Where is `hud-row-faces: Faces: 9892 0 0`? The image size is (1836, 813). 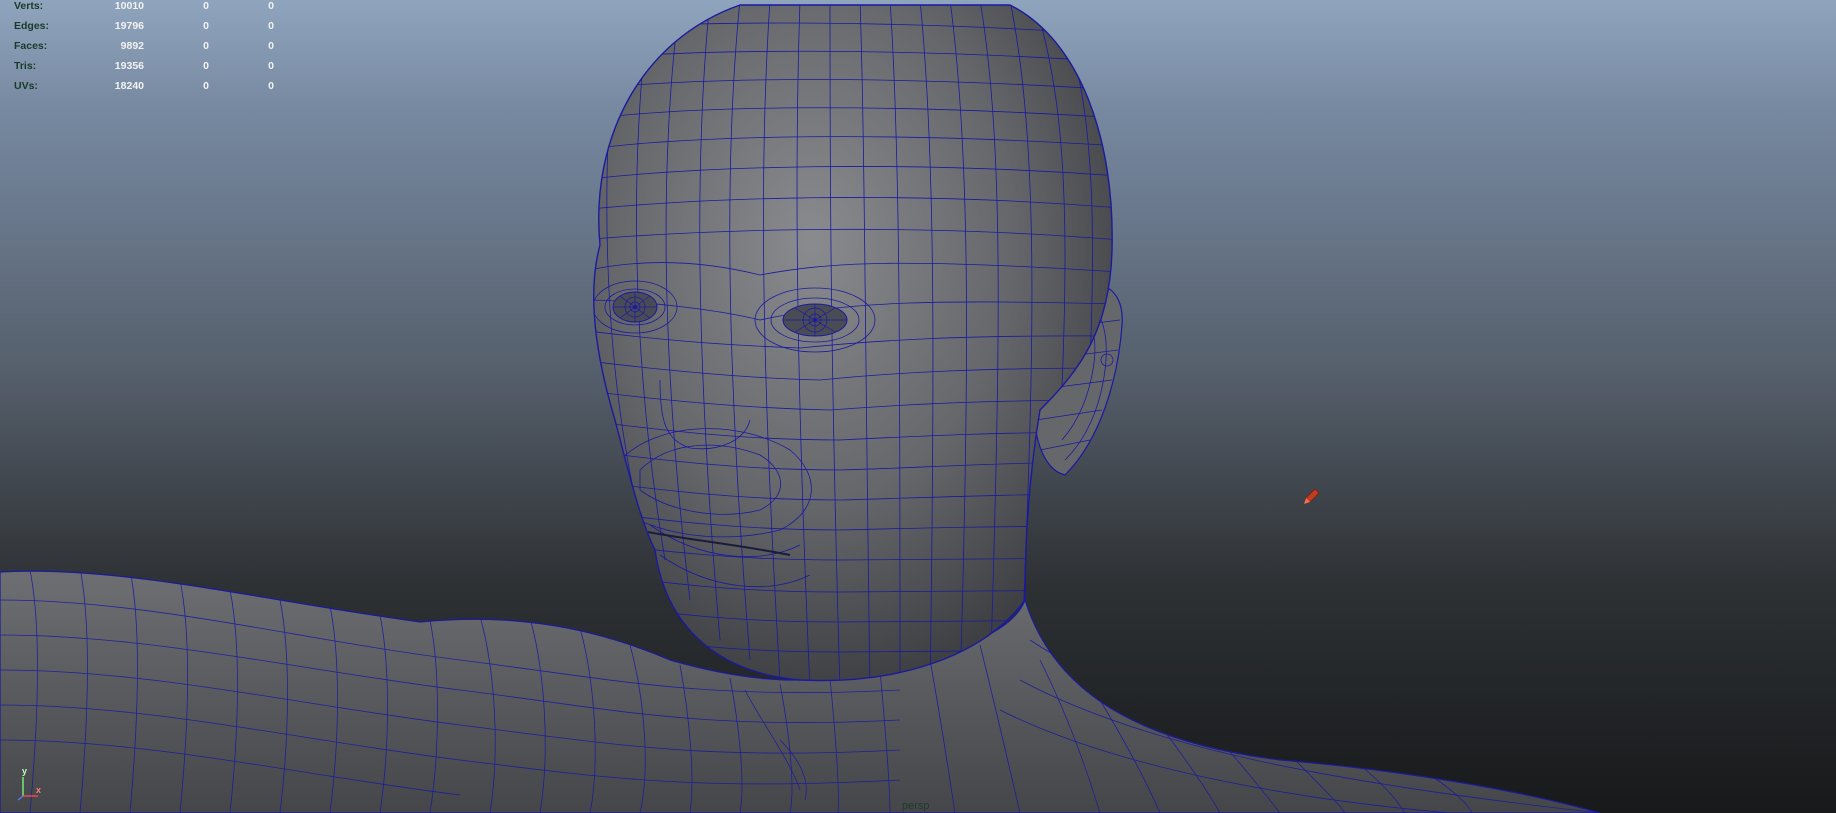 hud-row-faces: Faces: 9892 0 0 is located at coordinates (149, 50).